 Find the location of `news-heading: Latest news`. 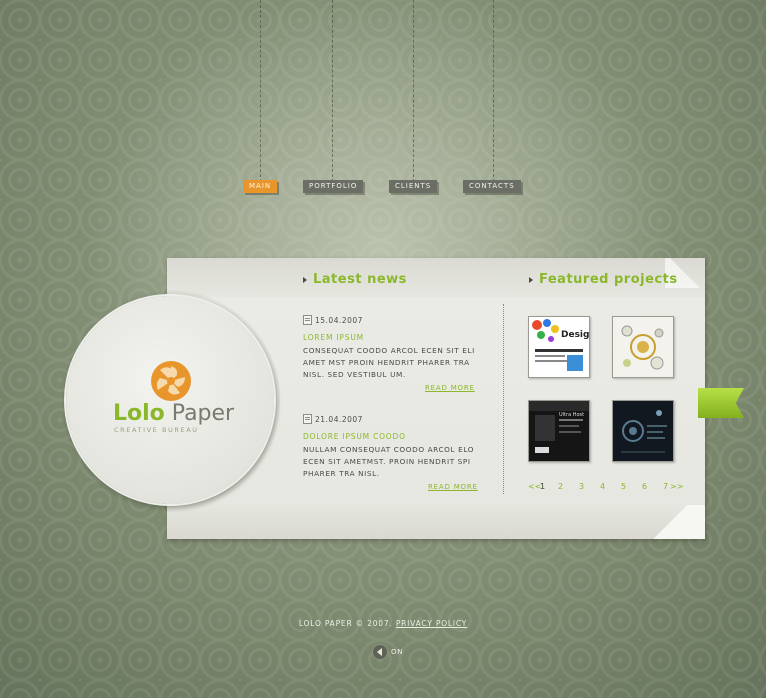

news-heading: Latest news is located at coordinates (360, 279).